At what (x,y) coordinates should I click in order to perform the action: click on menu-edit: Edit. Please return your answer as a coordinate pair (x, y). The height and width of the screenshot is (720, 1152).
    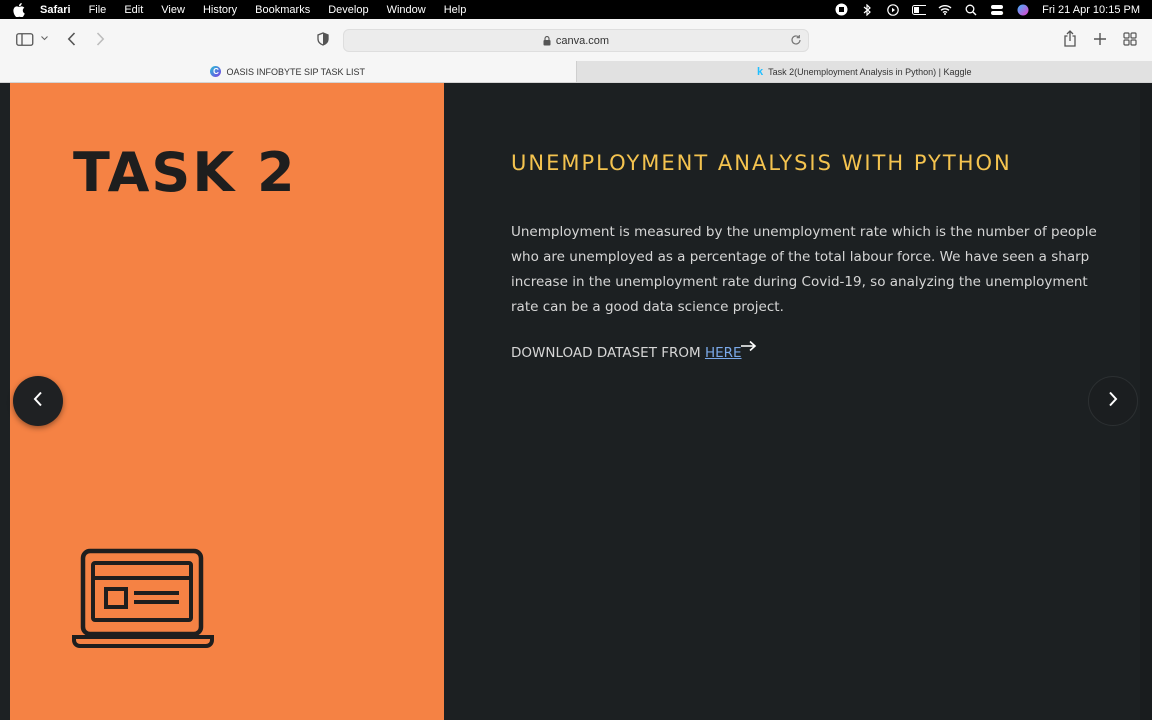
    Looking at the image, I should click on (133, 10).